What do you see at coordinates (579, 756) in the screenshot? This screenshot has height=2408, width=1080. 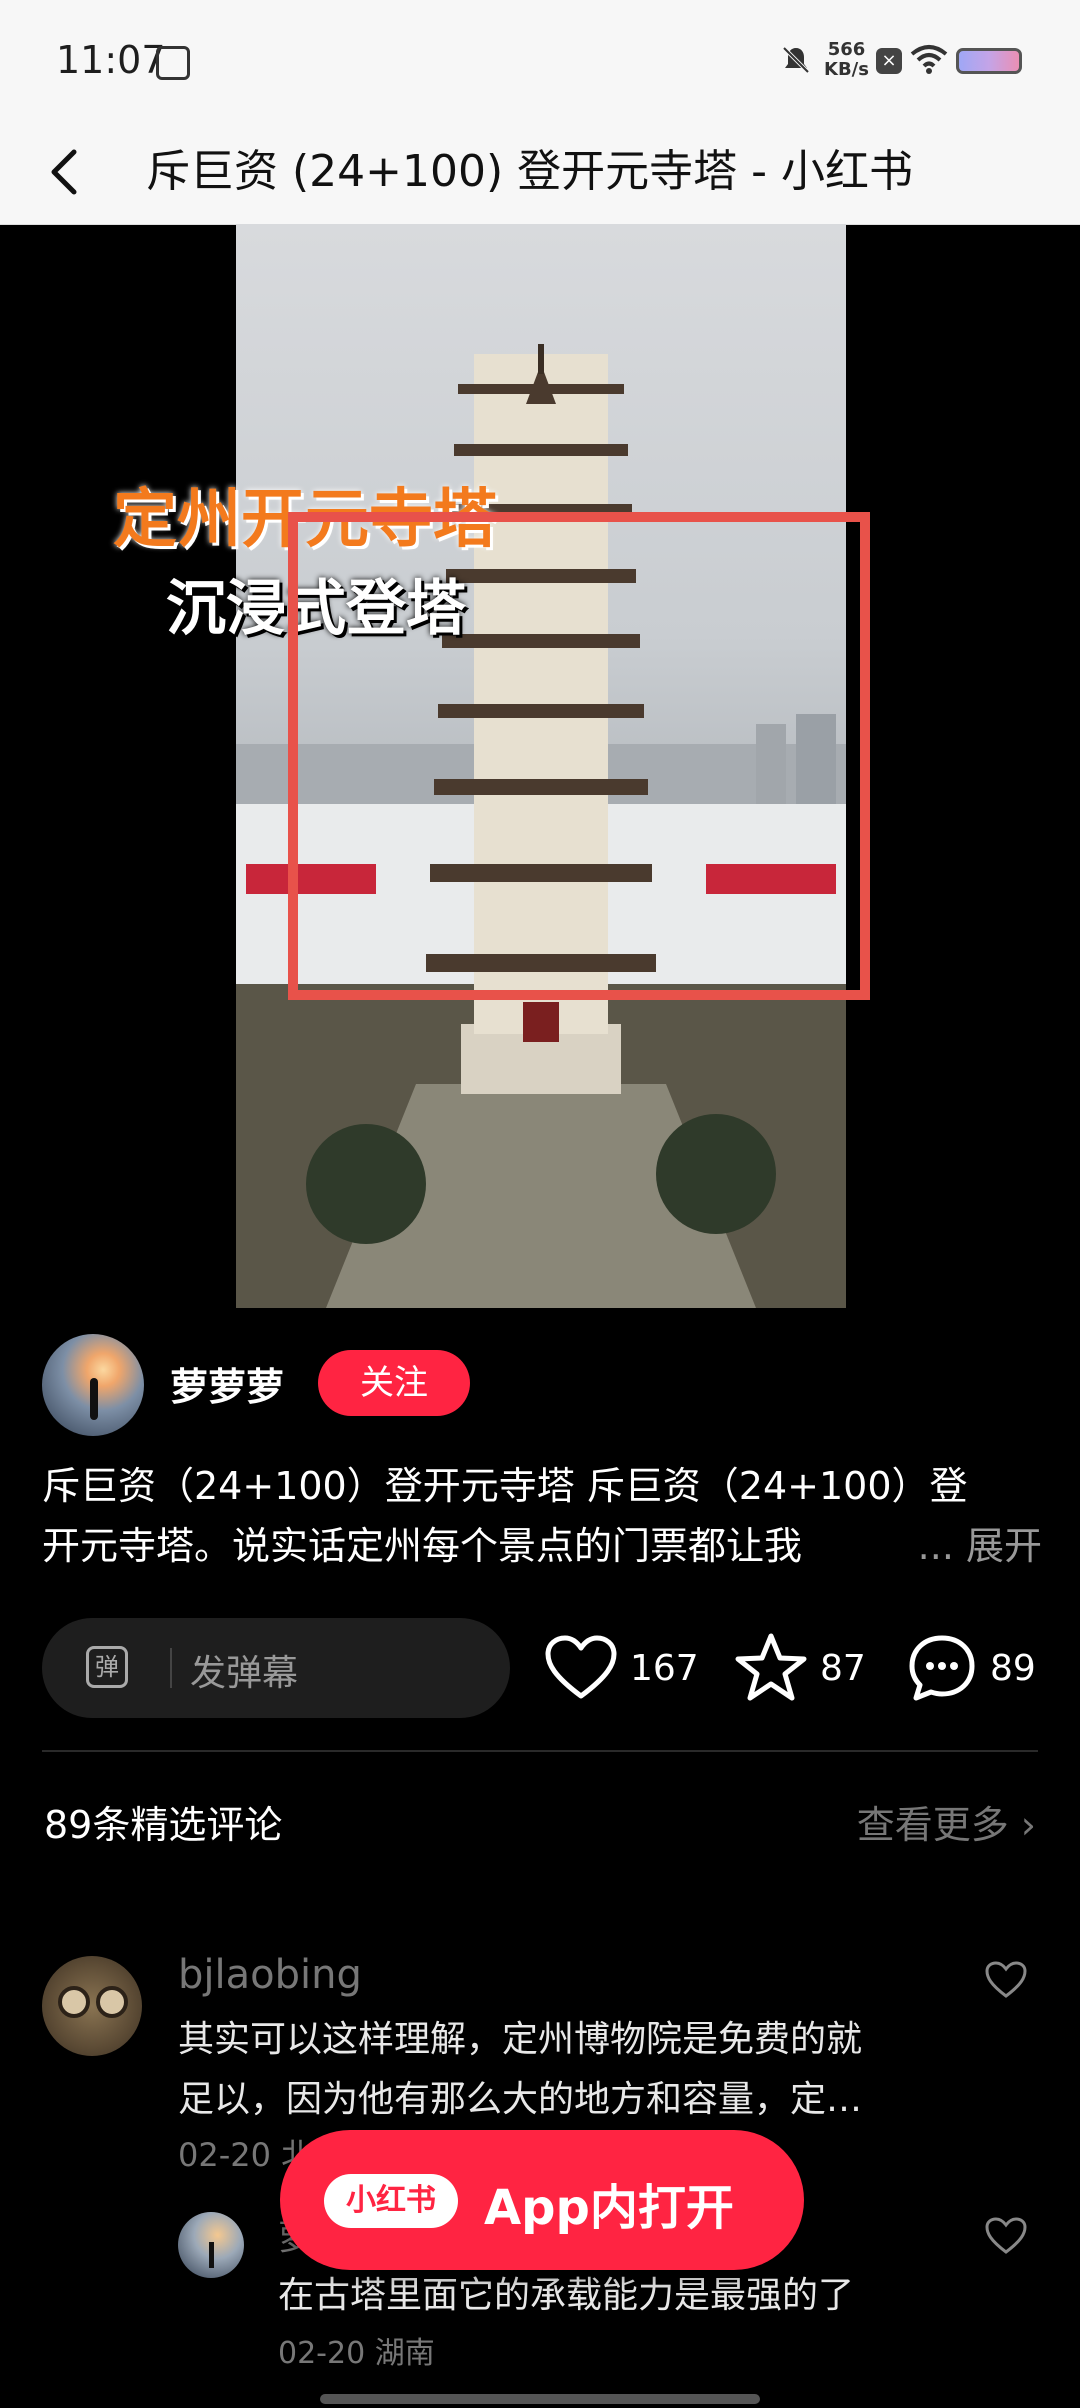 I see `highlight-box` at bounding box center [579, 756].